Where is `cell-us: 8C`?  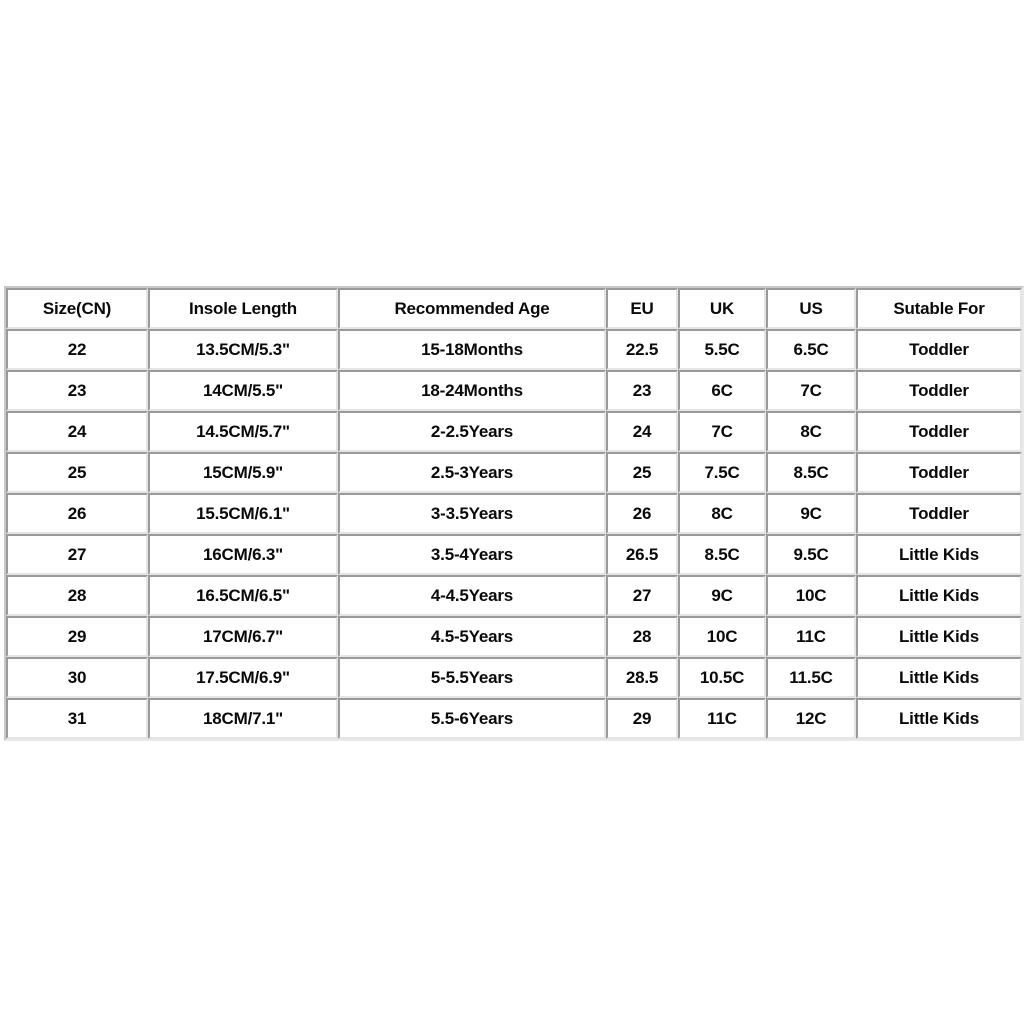 cell-us: 8C is located at coordinates (811, 431).